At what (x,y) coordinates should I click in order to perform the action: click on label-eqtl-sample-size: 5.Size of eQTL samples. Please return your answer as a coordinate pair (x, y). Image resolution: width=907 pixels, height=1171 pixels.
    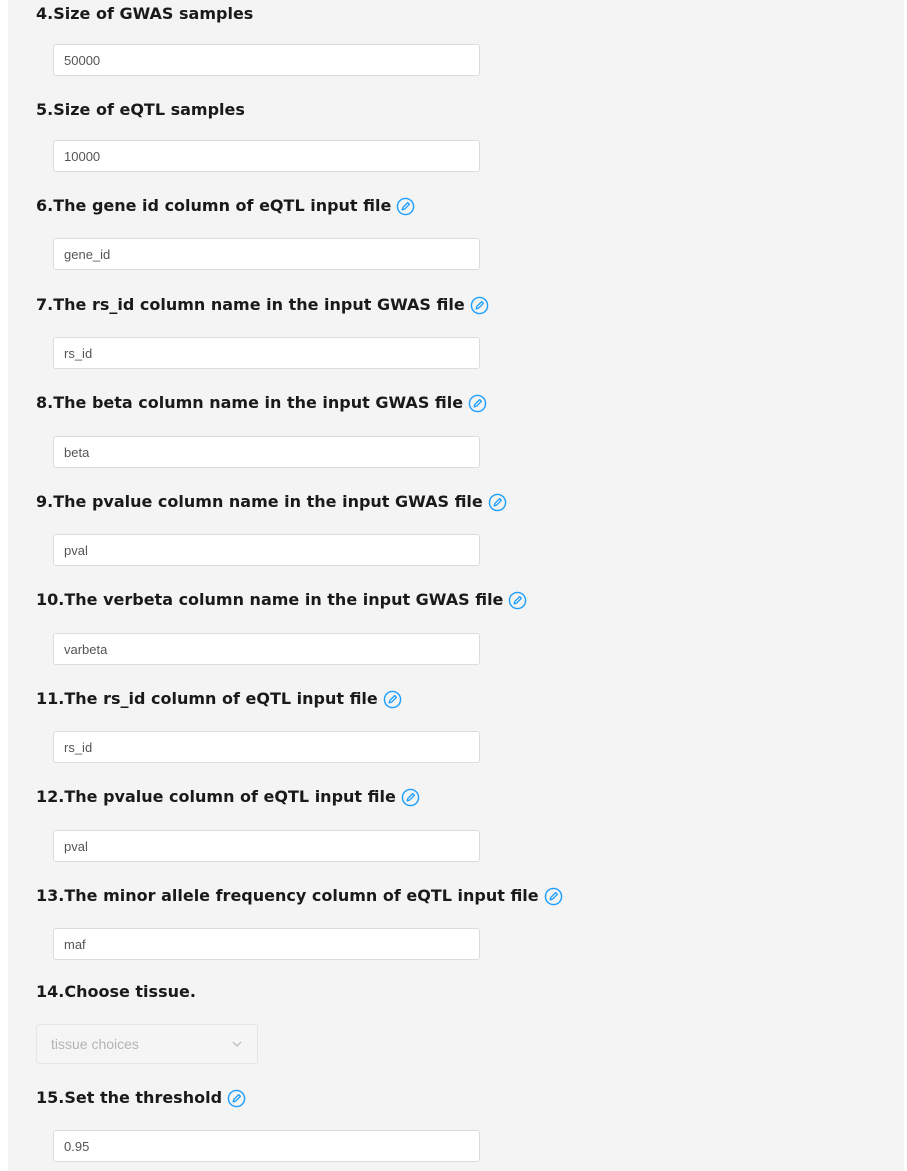
    Looking at the image, I should click on (140, 110).